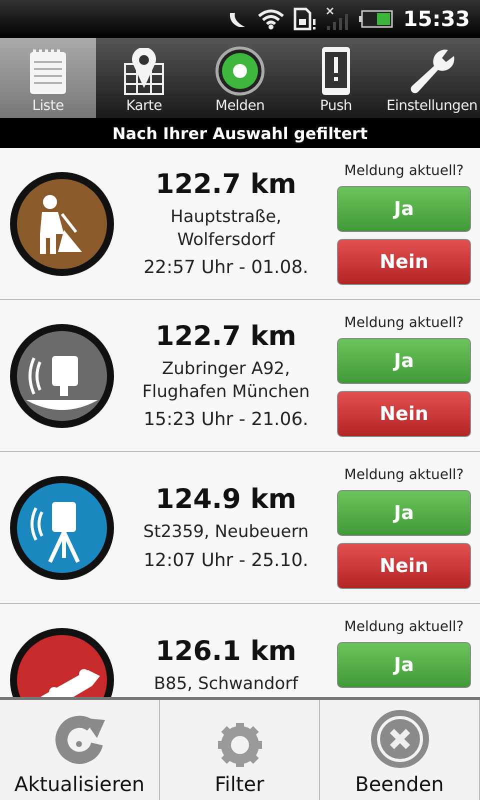 The width and height of the screenshot is (480, 800). What do you see at coordinates (226, 560) in the screenshot?
I see `report-time: 12:07 Uhr - 25.10.` at bounding box center [226, 560].